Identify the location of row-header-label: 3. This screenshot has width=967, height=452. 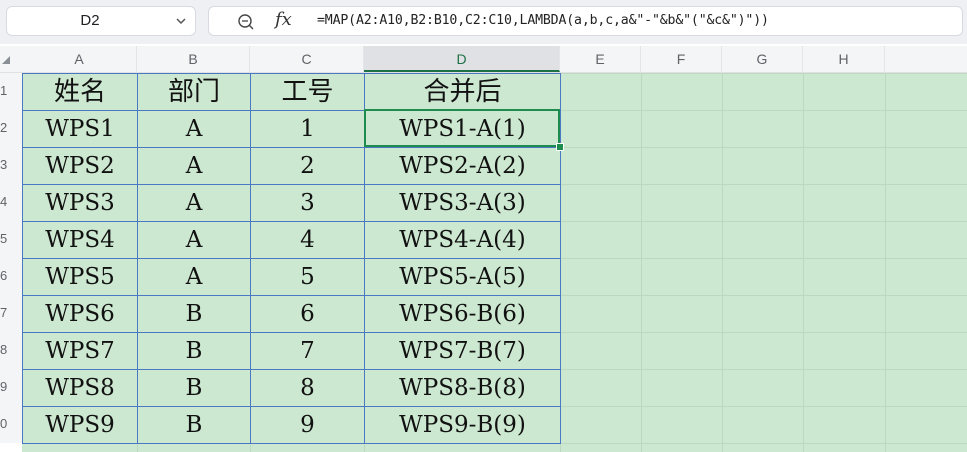
(4, 164).